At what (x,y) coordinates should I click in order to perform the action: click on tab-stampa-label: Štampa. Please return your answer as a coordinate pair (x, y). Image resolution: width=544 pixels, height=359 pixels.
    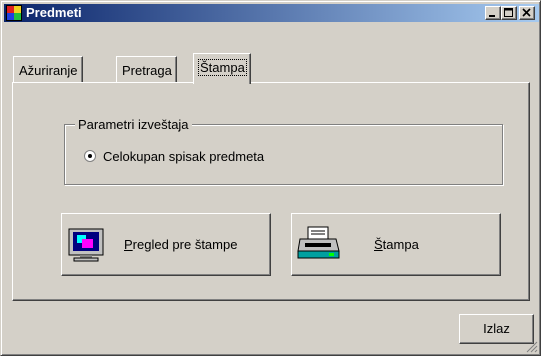
    Looking at the image, I should click on (222, 67).